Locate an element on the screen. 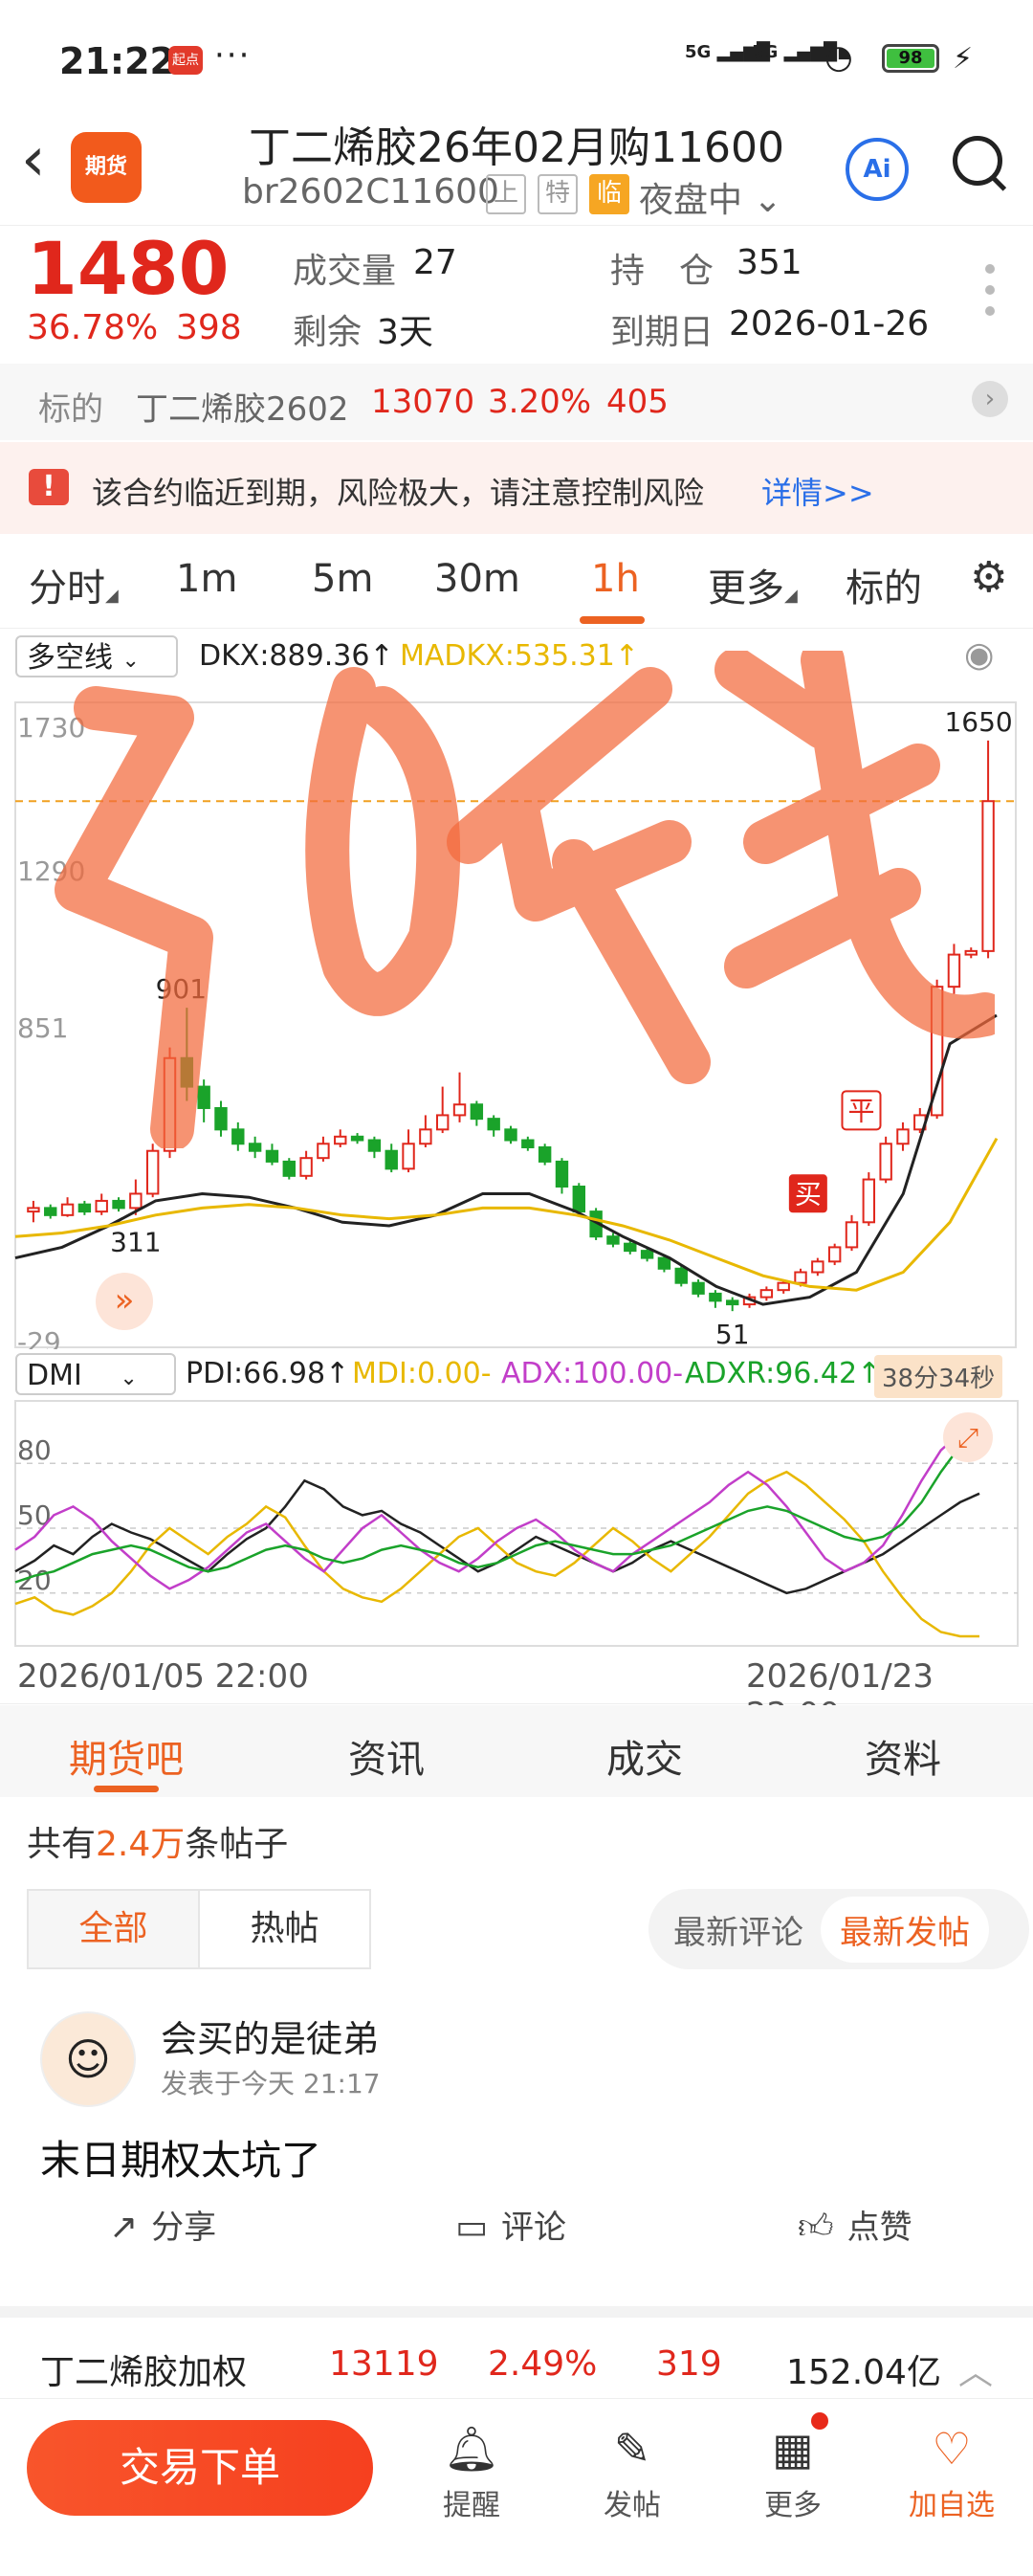  tab-5m: 5m is located at coordinates (342, 579).